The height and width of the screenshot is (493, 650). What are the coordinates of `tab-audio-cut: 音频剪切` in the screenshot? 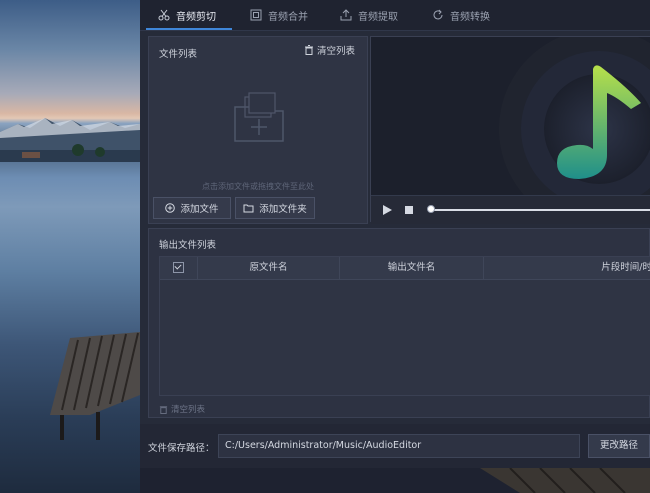 It's located at (189, 15).